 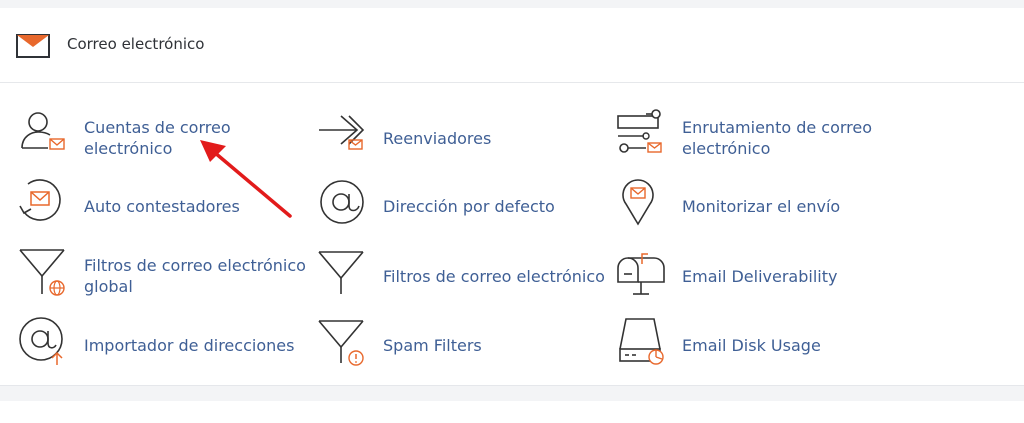 I want to click on item-label: Filtros de correo electrónico, so click(x=494, y=276).